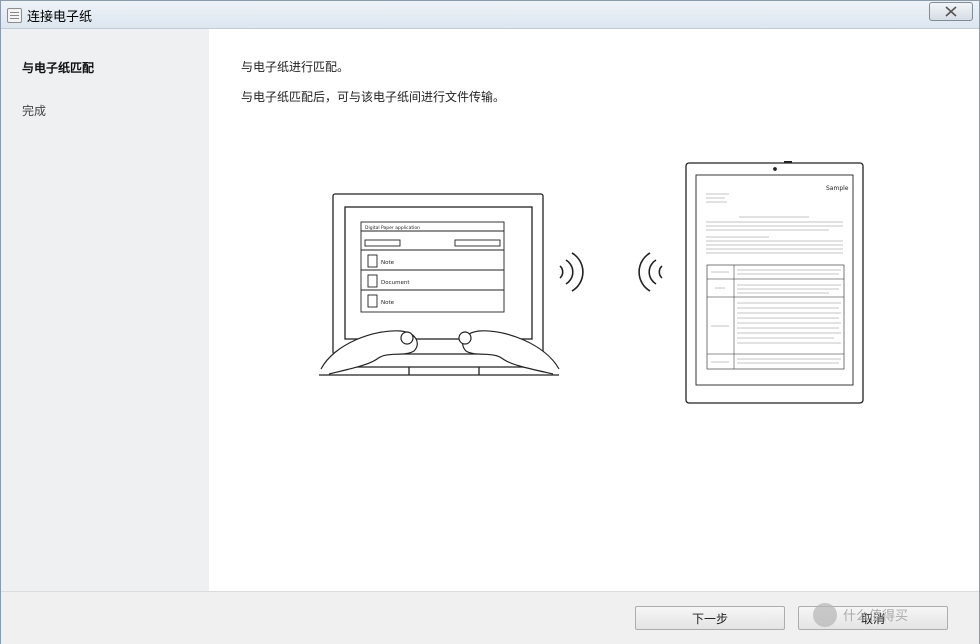 This screenshot has width=980, height=644. What do you see at coordinates (825, 615) in the screenshot?
I see `watermark-logo` at bounding box center [825, 615].